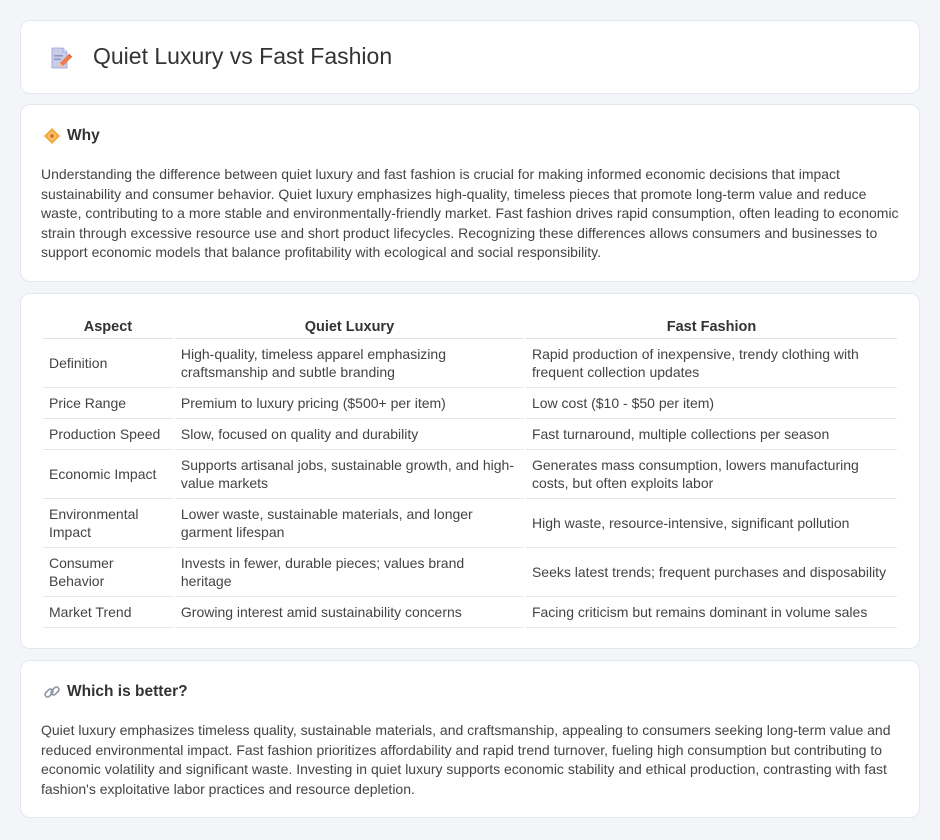 This screenshot has width=940, height=840. I want to click on column-header-fast-fashion: Fast Fashion, so click(711, 327).